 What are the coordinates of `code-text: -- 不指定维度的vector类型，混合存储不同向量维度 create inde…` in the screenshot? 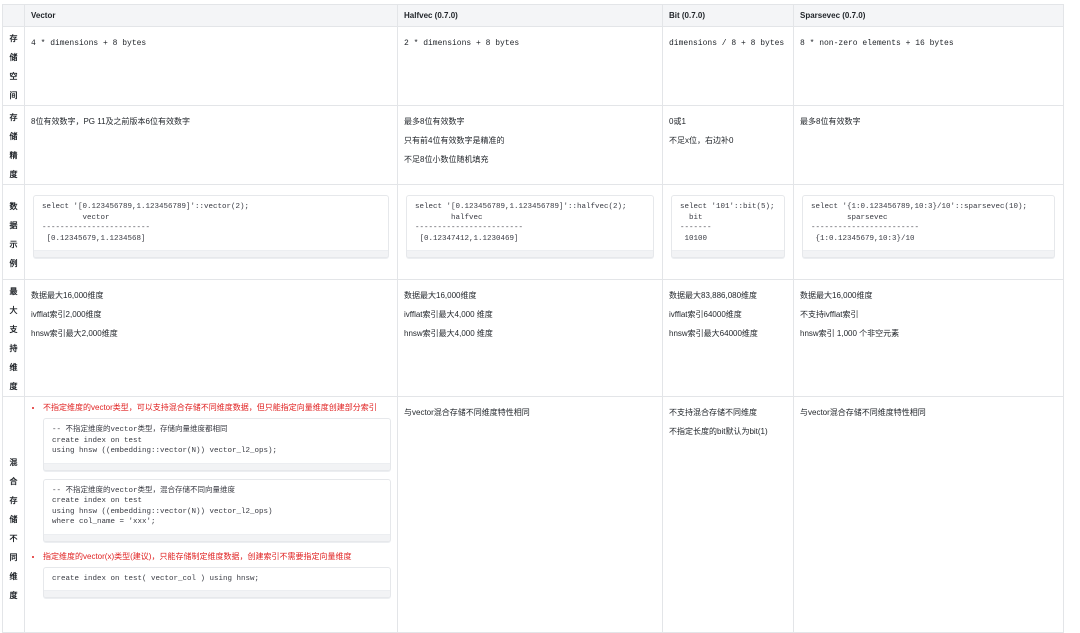 It's located at (162, 506).